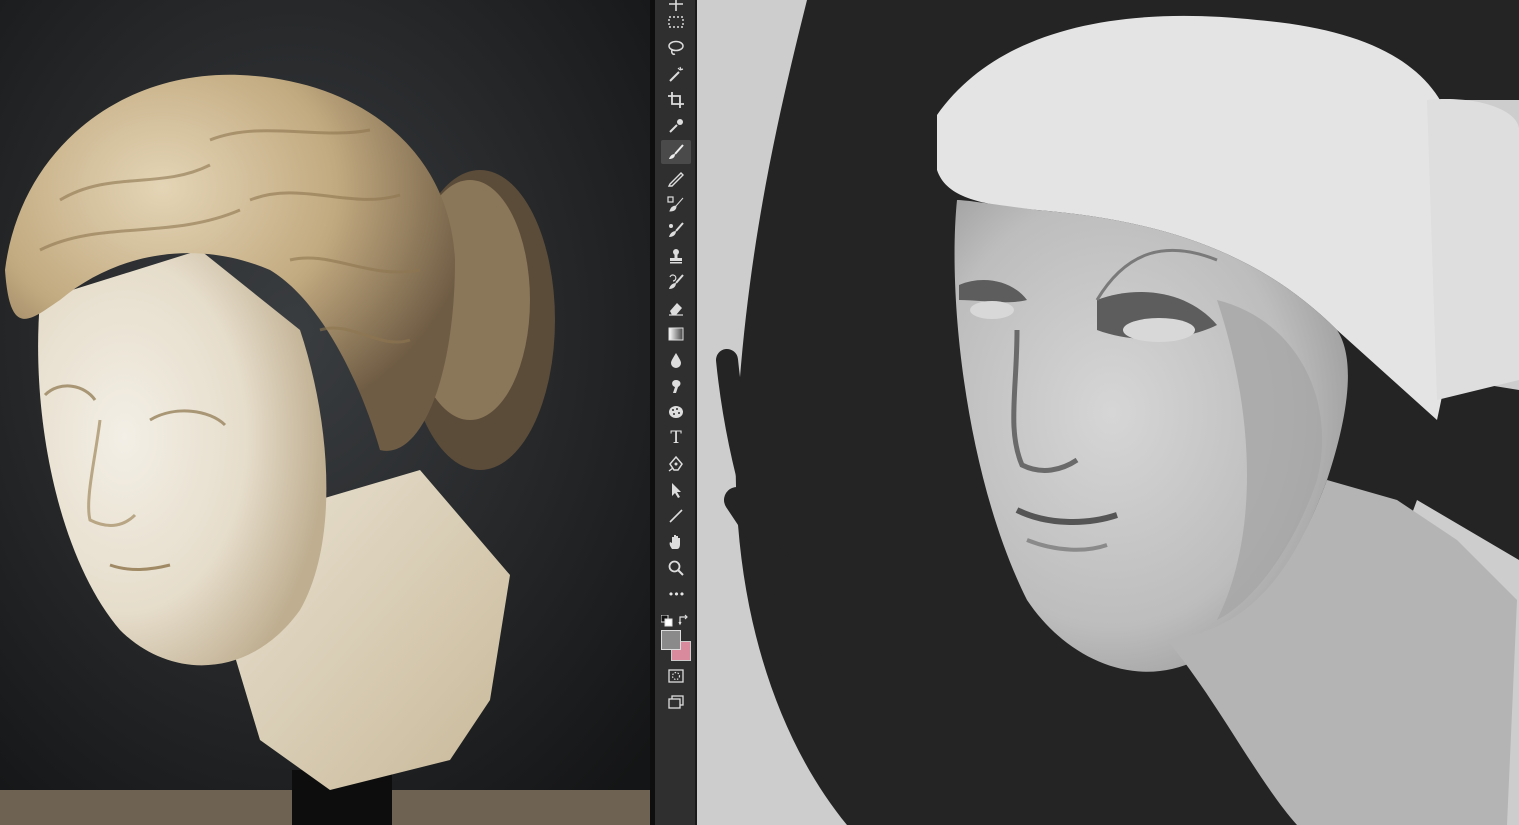  I want to click on sponge-tool-icon, so click(676, 412).